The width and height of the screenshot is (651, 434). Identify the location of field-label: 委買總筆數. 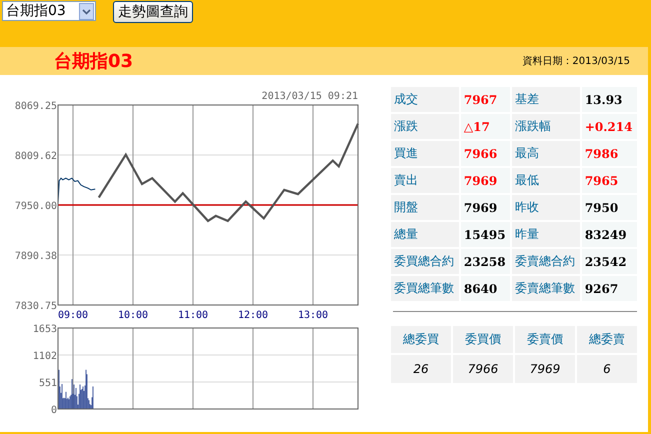
(425, 288).